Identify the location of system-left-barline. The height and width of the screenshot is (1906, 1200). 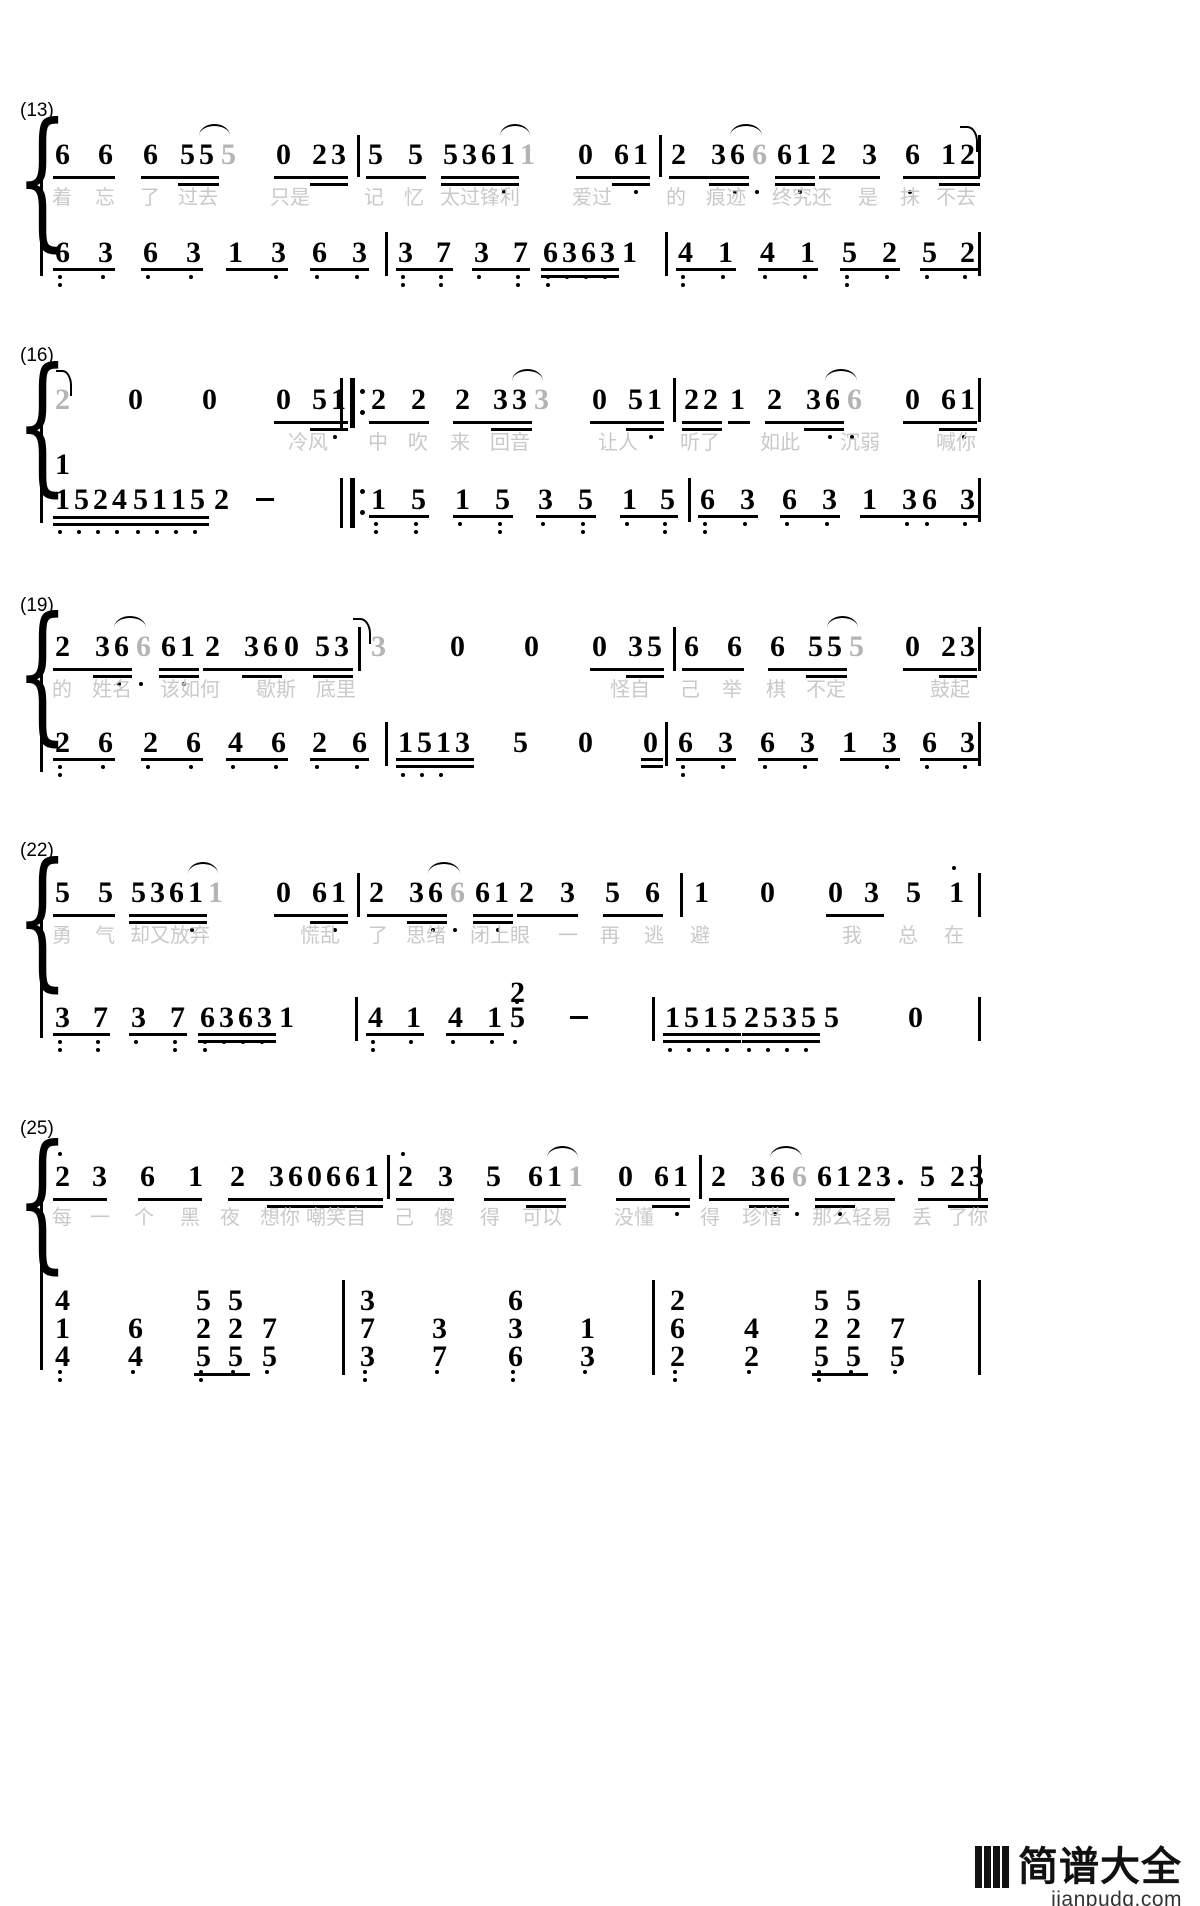
(41, 1262).